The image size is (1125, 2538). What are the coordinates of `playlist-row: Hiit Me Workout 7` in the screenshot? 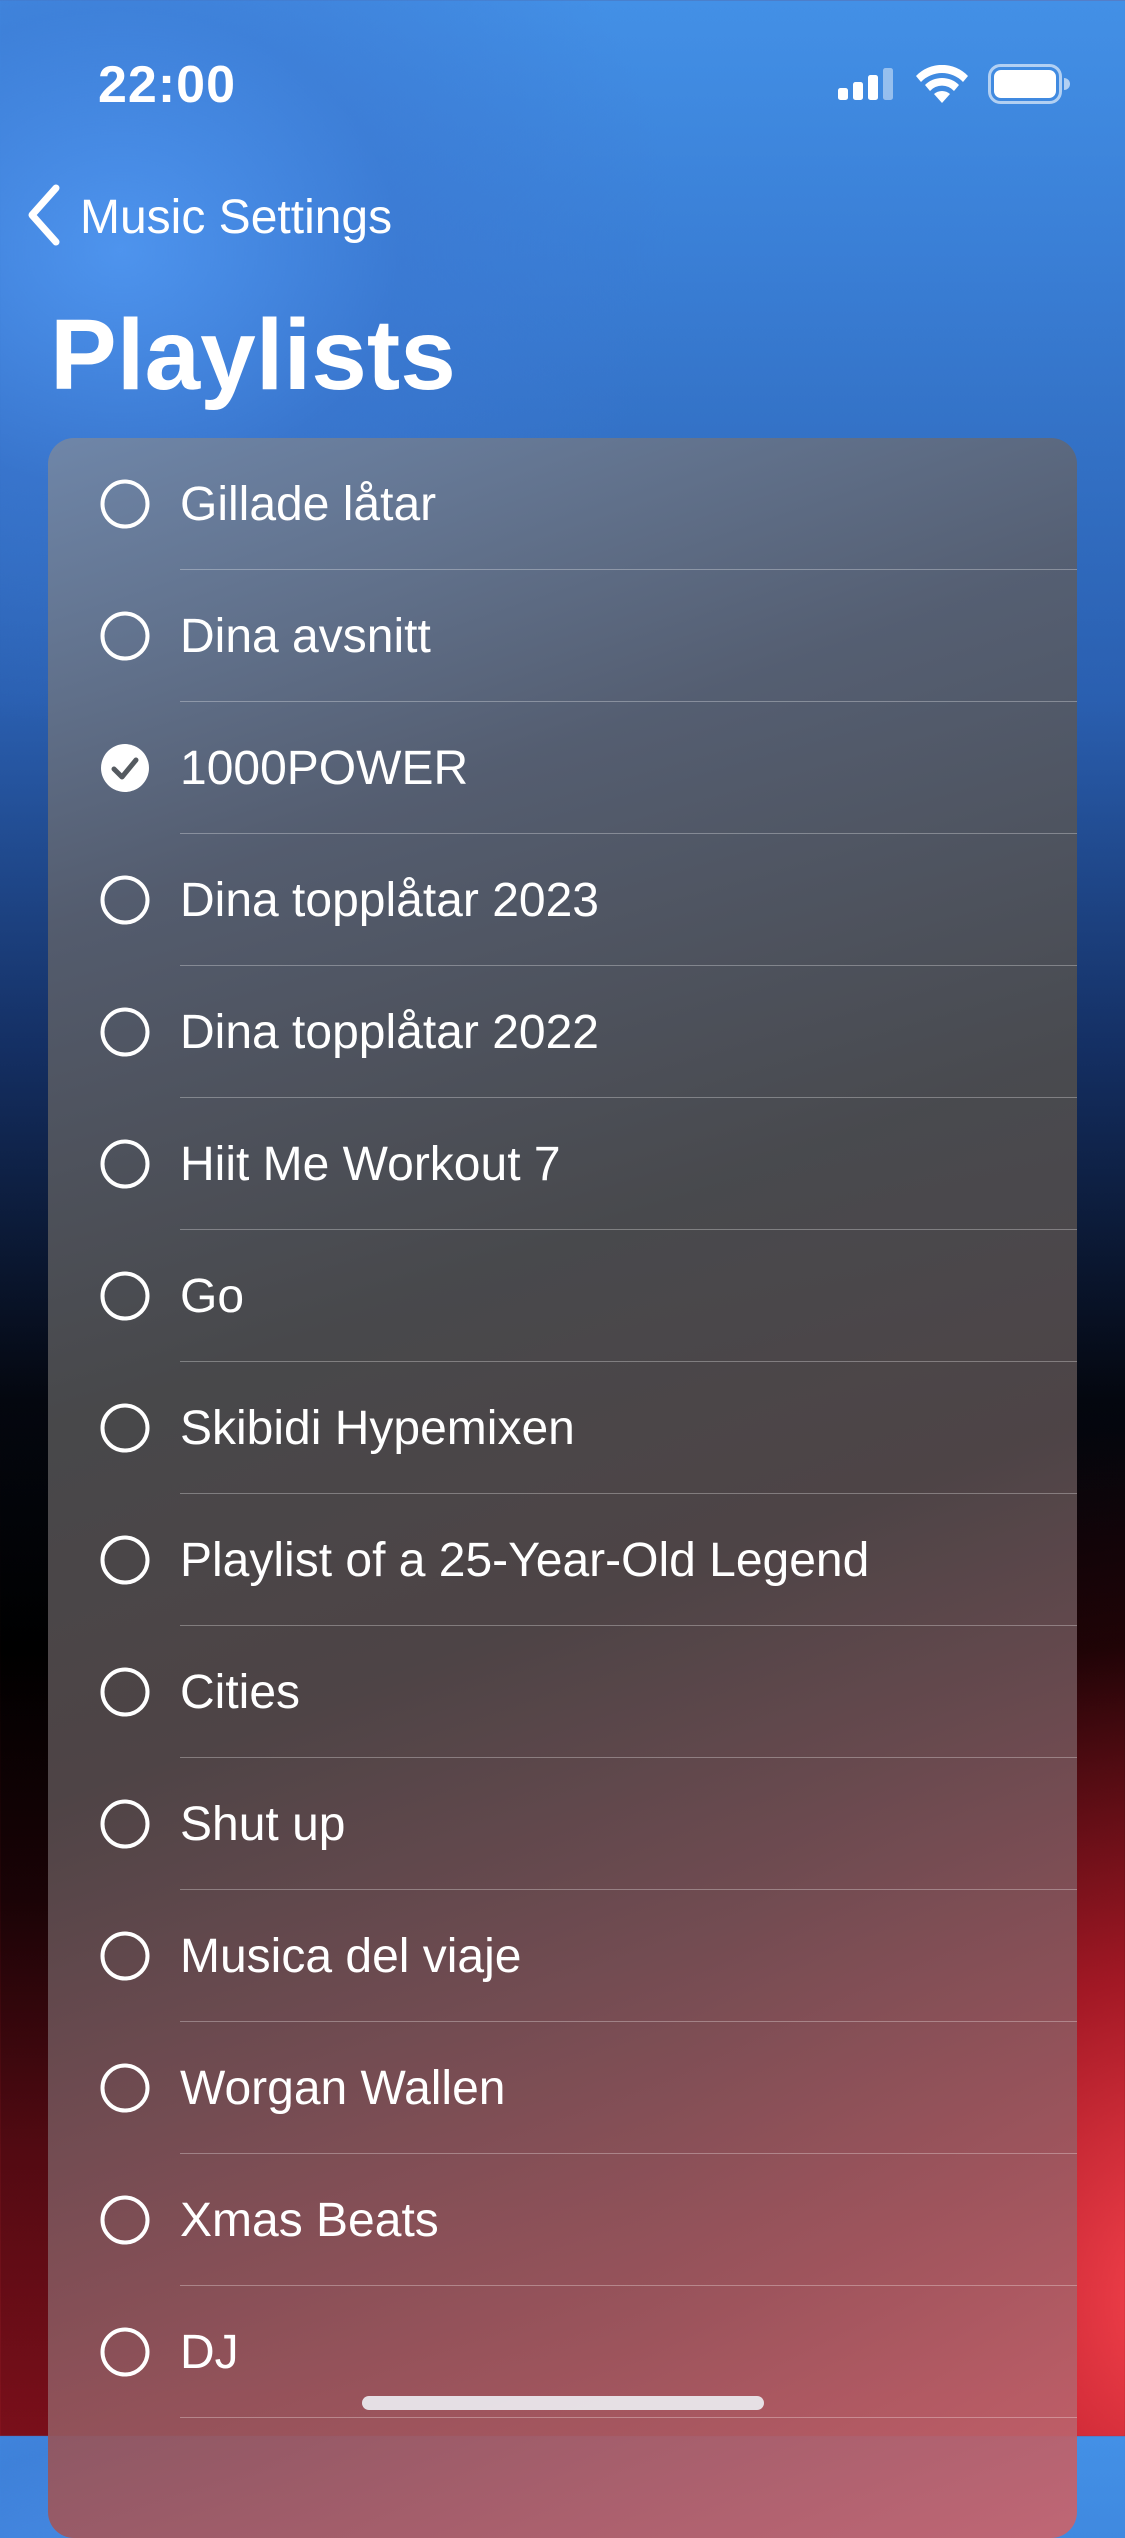 It's located at (562, 1164).